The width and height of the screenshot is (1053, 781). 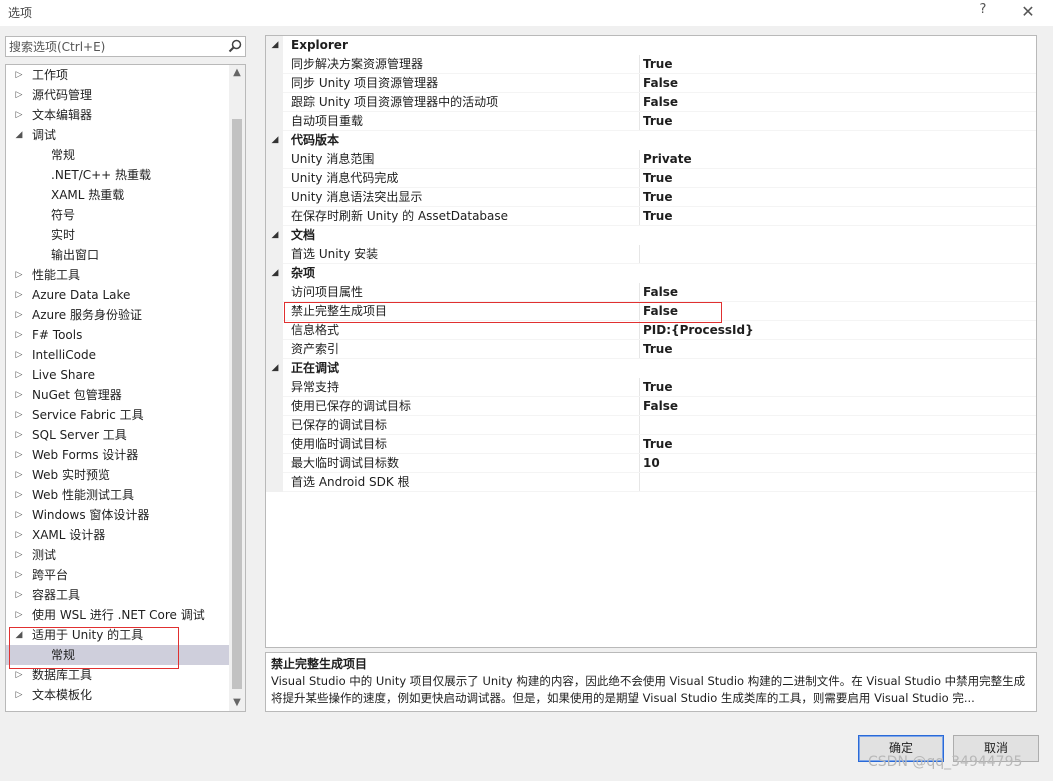 I want to click on tree-item: ▷ 测试, so click(x=118, y=555).